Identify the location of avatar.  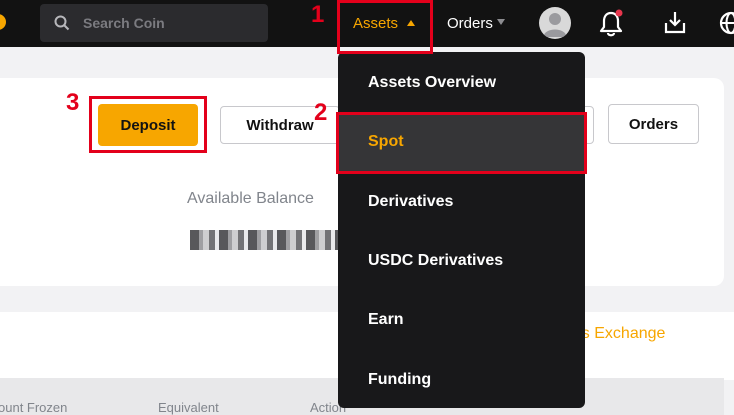
(555, 23).